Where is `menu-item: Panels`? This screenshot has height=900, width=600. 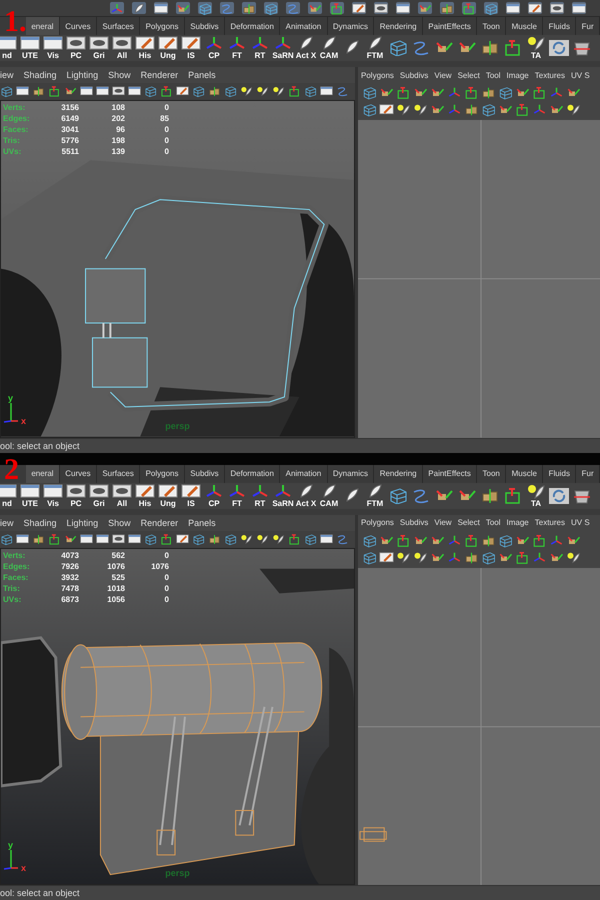
menu-item: Panels is located at coordinates (202, 75).